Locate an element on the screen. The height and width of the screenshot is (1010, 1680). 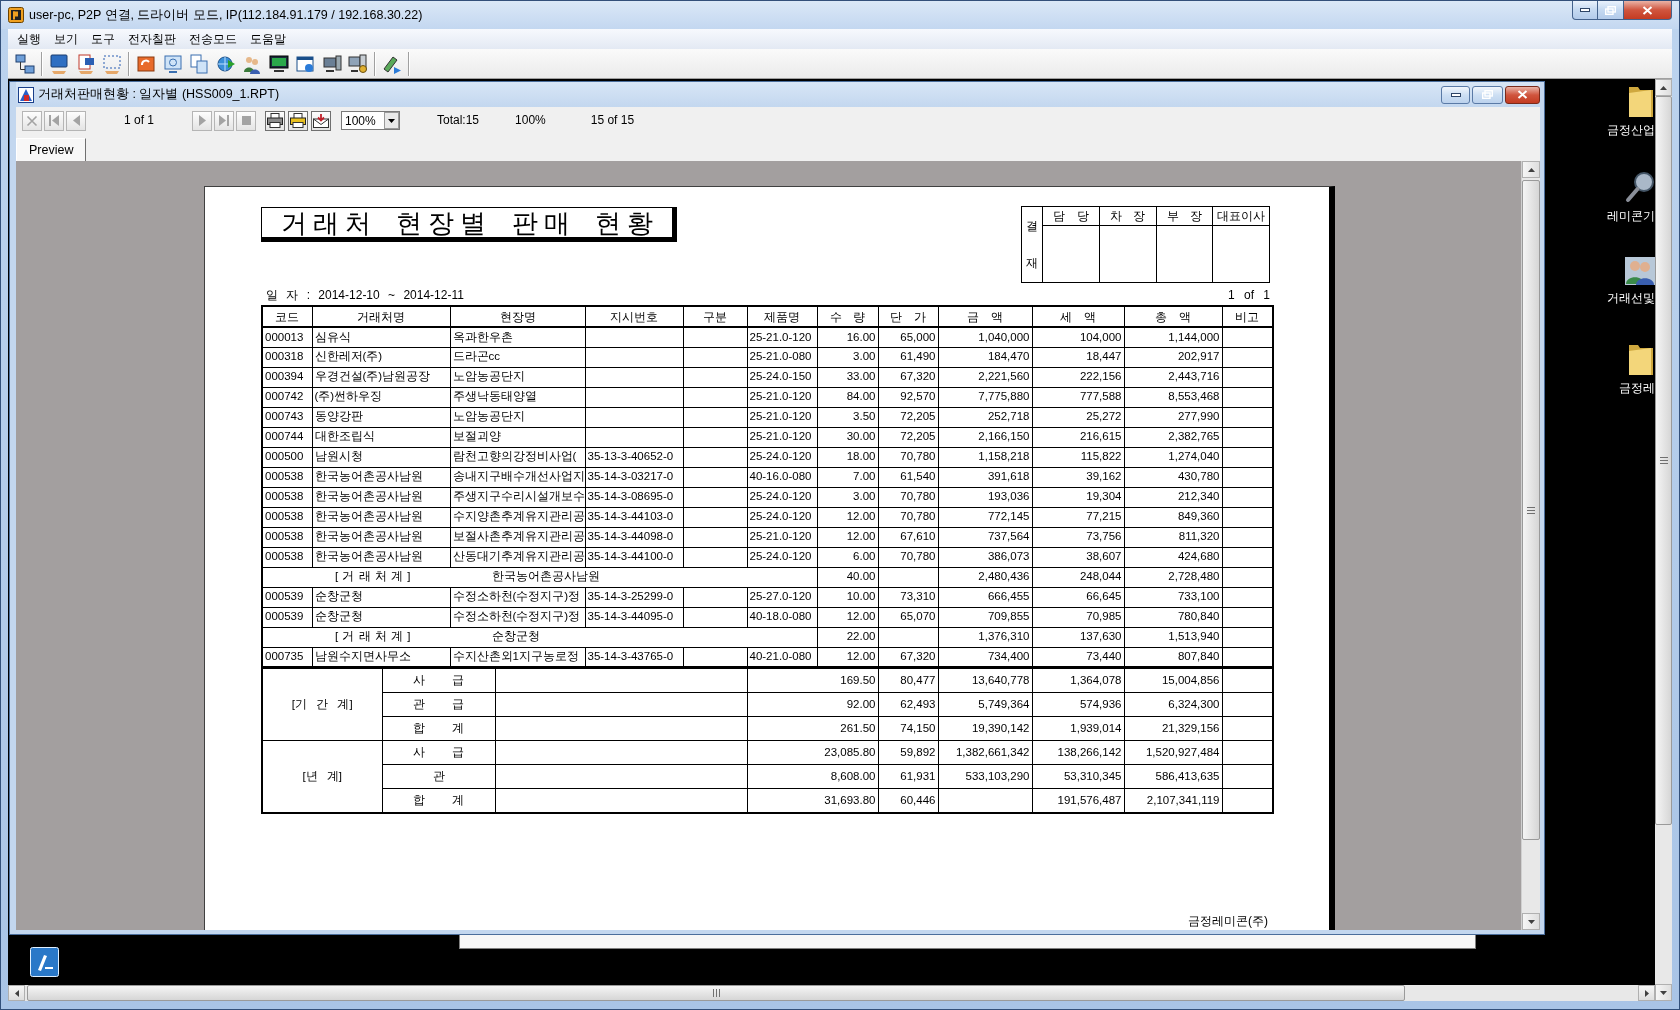
table-cell: 3.00 is located at coordinates (847, 357).